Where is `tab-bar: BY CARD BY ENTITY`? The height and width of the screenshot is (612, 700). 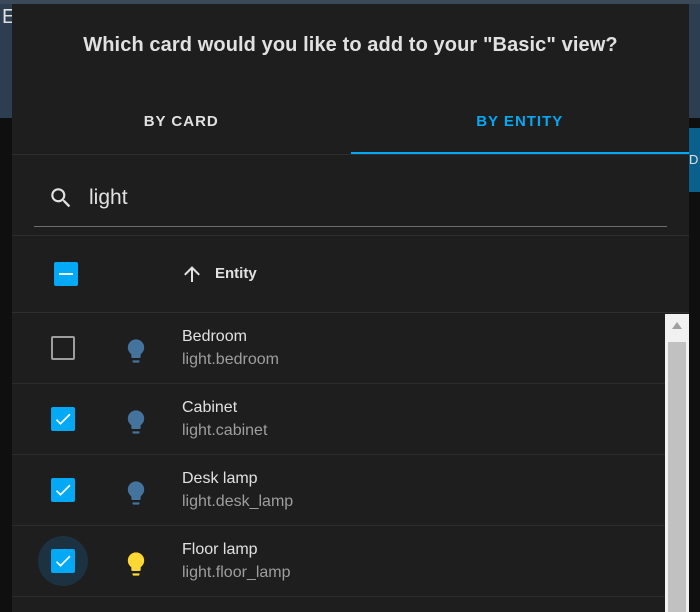
tab-bar: BY CARD BY ENTITY is located at coordinates (350, 123).